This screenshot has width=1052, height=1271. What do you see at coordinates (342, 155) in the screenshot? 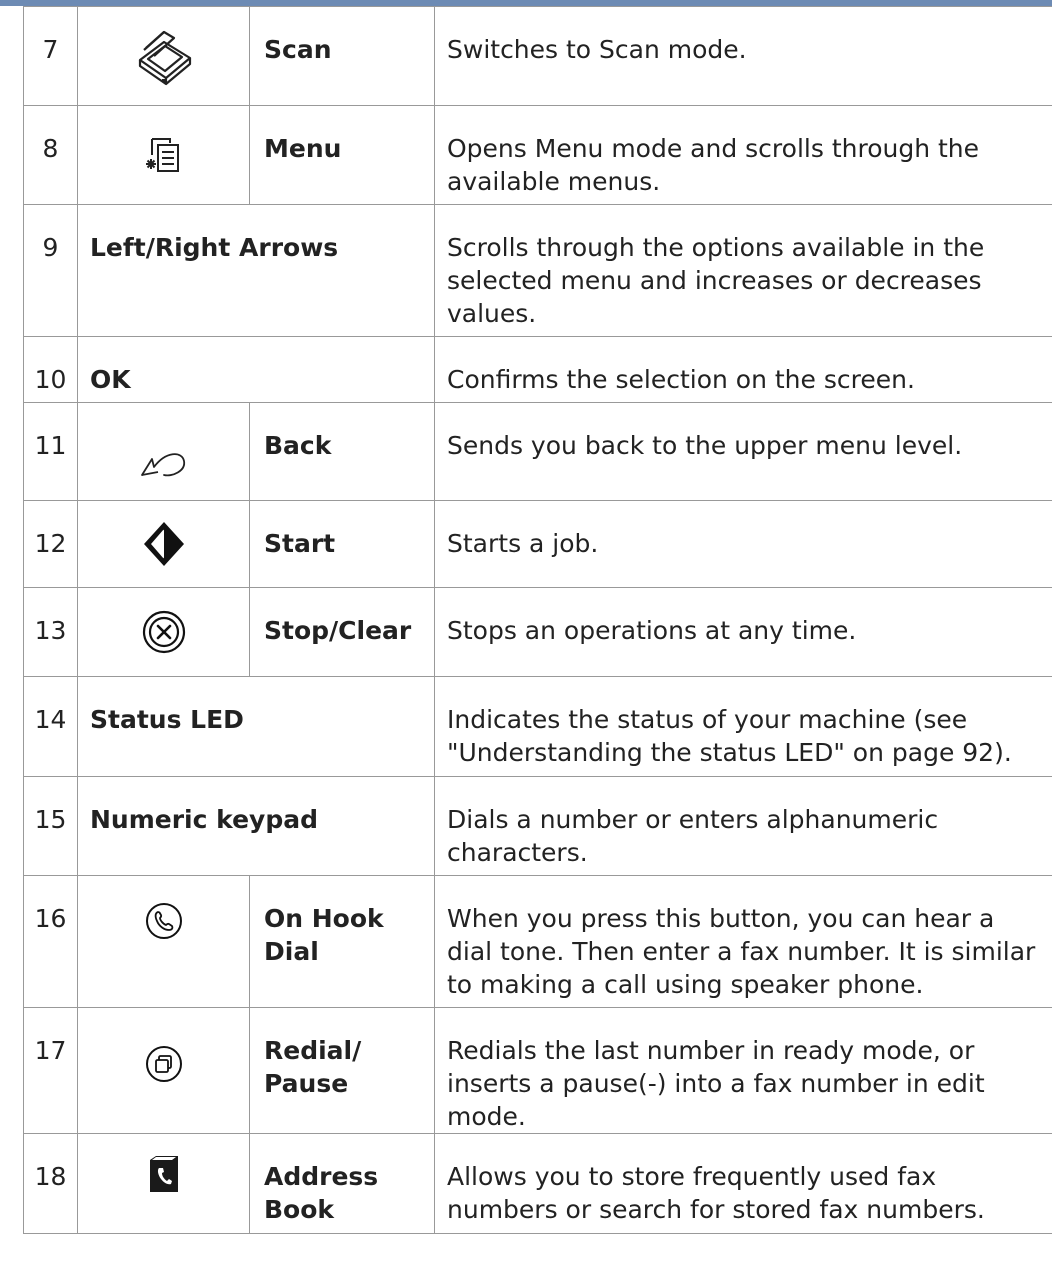
I see `button-name: Menu` at bounding box center [342, 155].